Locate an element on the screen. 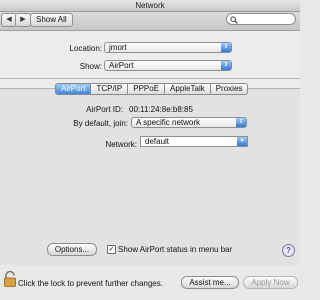  show-all-button: Show All is located at coordinates (51, 20).